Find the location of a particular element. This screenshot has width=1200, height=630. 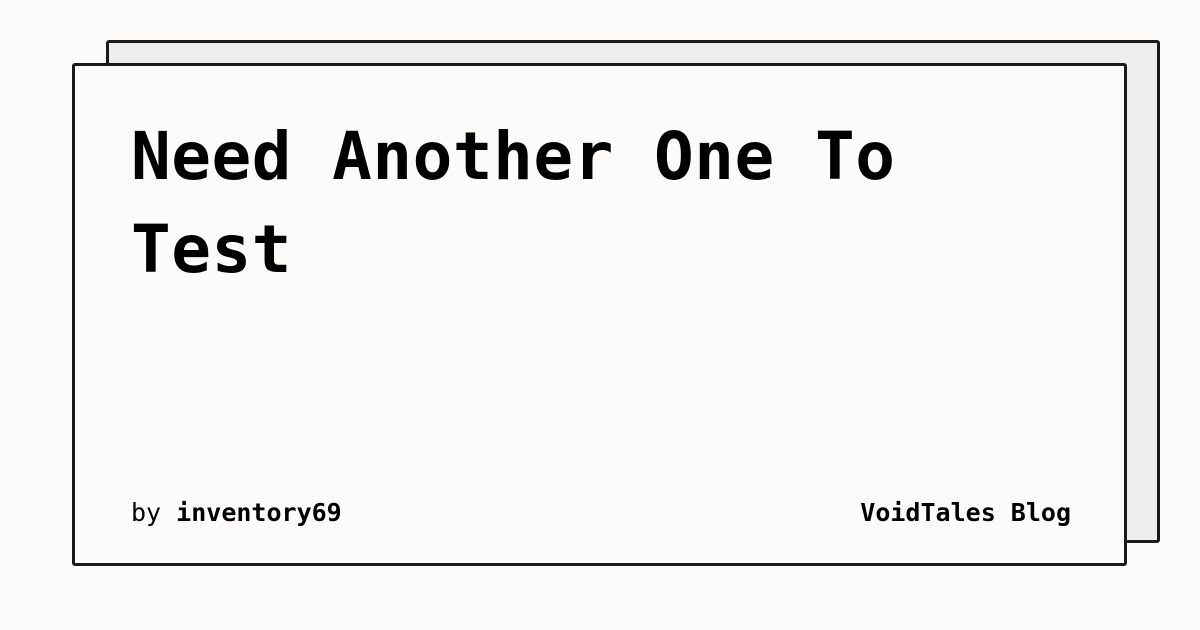

byline: by inventory69 is located at coordinates (236, 512).